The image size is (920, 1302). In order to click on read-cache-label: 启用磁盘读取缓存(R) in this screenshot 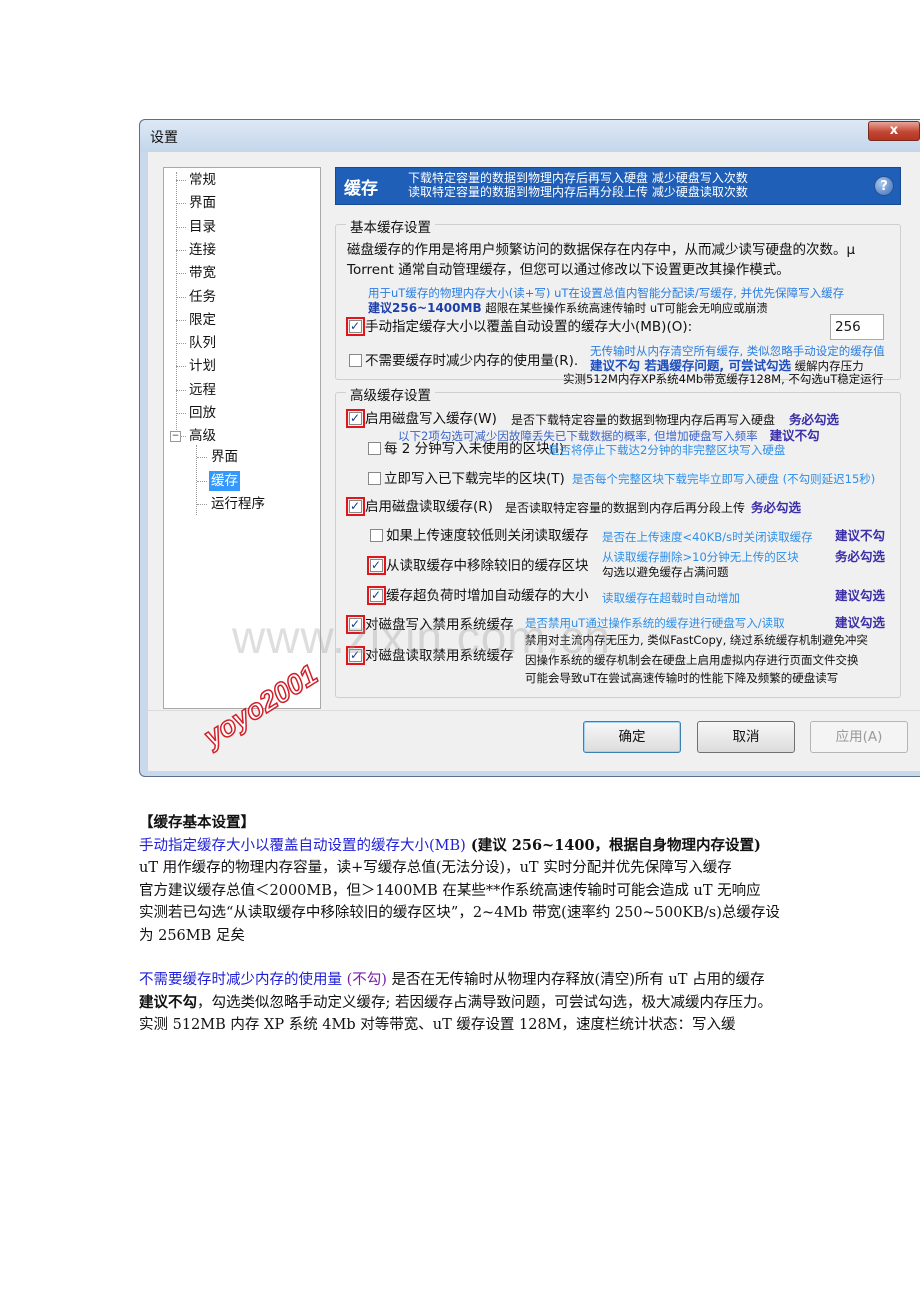, I will do `click(429, 507)`.